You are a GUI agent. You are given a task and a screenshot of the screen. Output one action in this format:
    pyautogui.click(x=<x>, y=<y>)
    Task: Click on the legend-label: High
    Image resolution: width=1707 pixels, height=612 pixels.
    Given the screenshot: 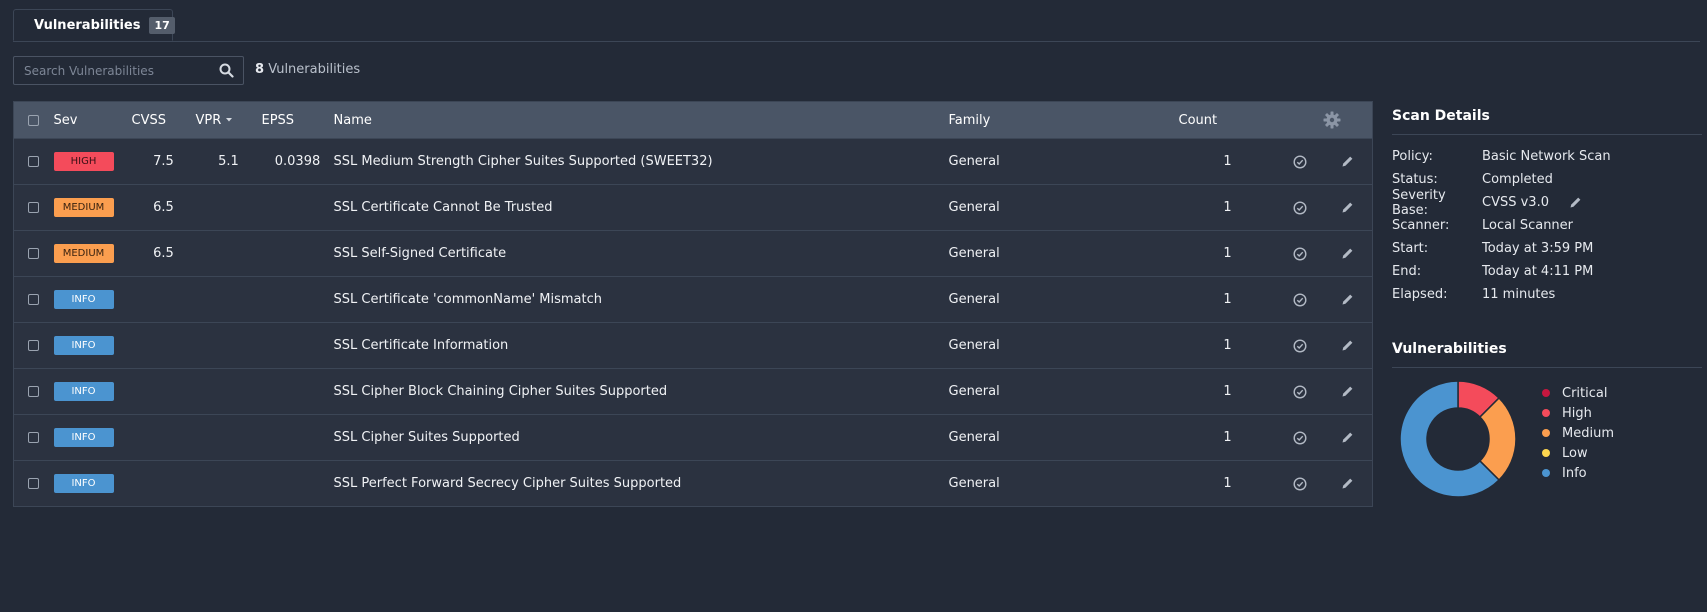 What is the action you would take?
    pyautogui.click(x=1577, y=413)
    